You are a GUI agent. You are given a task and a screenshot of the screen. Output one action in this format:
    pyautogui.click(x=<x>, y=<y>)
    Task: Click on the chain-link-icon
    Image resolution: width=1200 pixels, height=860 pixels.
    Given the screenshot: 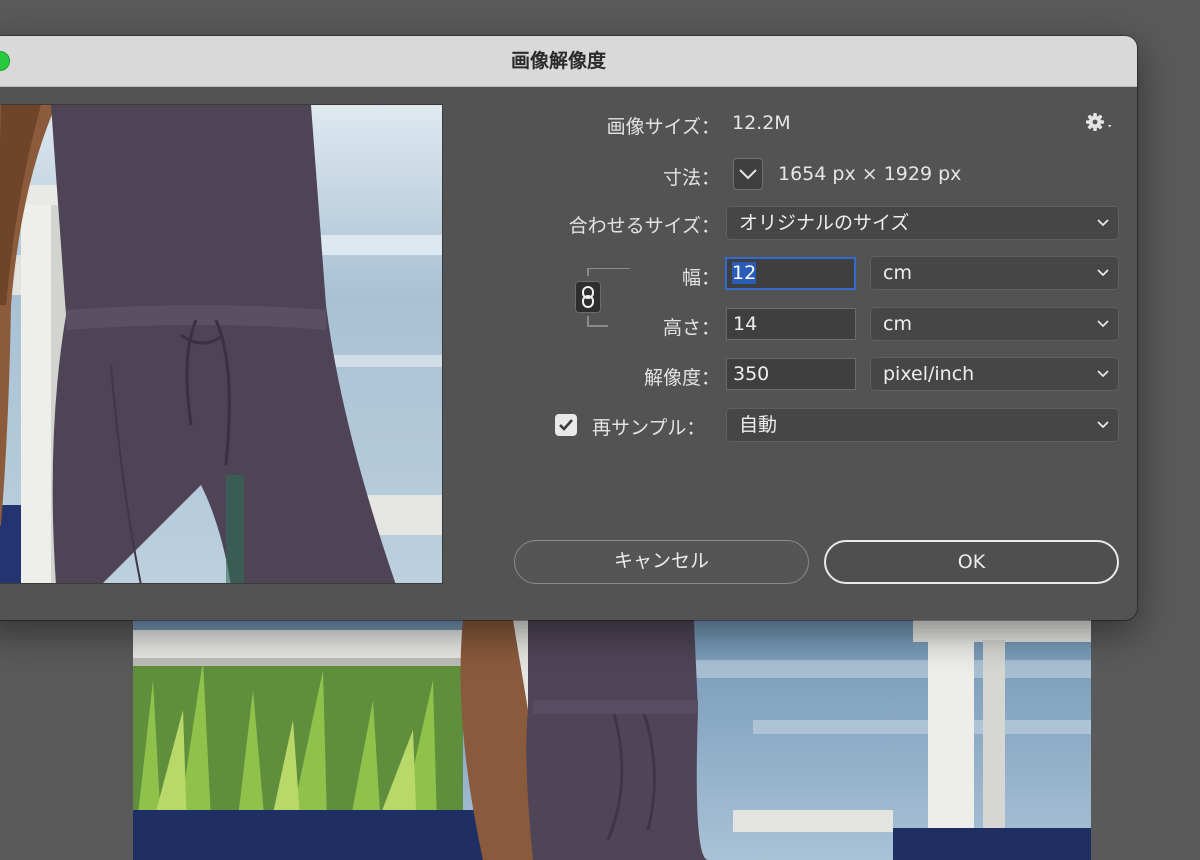 What is the action you would take?
    pyautogui.click(x=588, y=297)
    